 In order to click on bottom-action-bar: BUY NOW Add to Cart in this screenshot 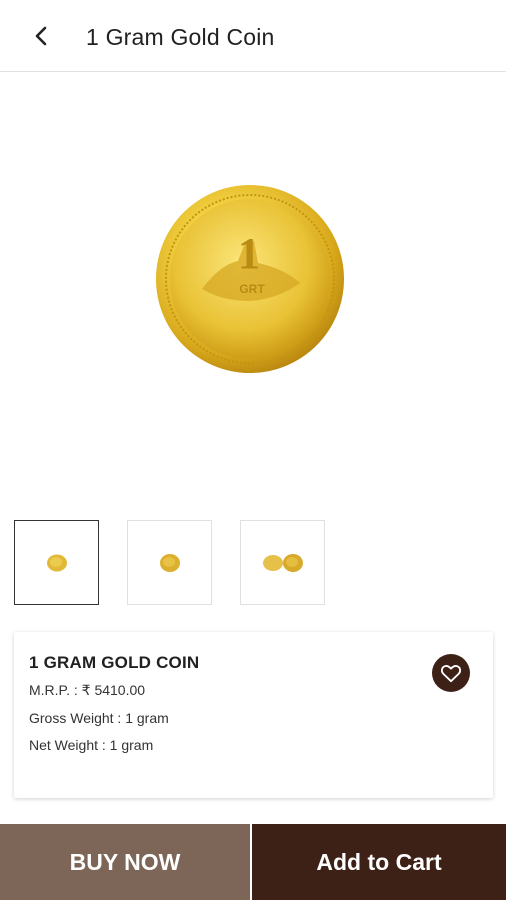, I will do `click(253, 862)`.